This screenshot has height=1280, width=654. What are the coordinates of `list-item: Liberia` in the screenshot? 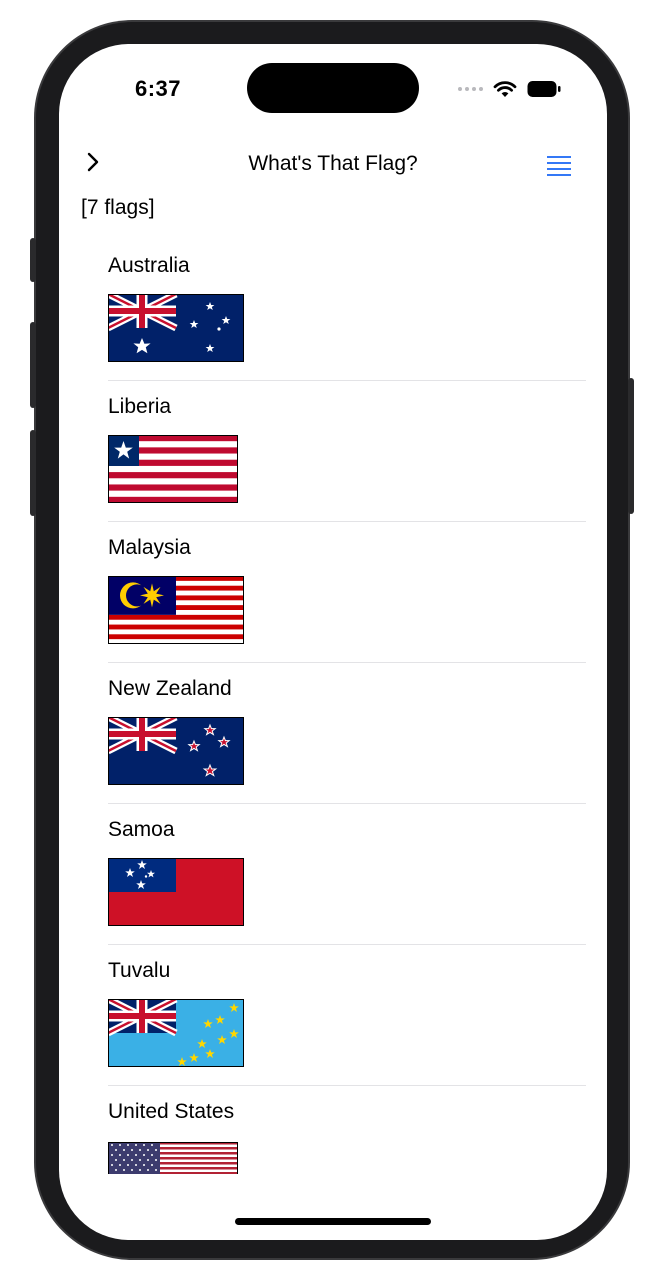 It's located at (347, 451).